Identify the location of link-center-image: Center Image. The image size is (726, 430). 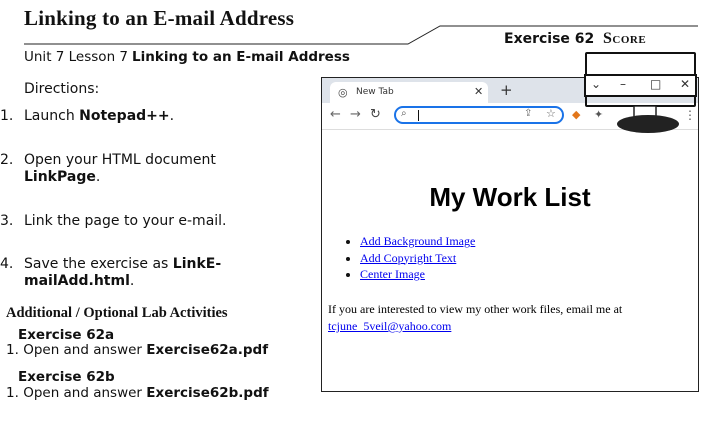
(392, 274).